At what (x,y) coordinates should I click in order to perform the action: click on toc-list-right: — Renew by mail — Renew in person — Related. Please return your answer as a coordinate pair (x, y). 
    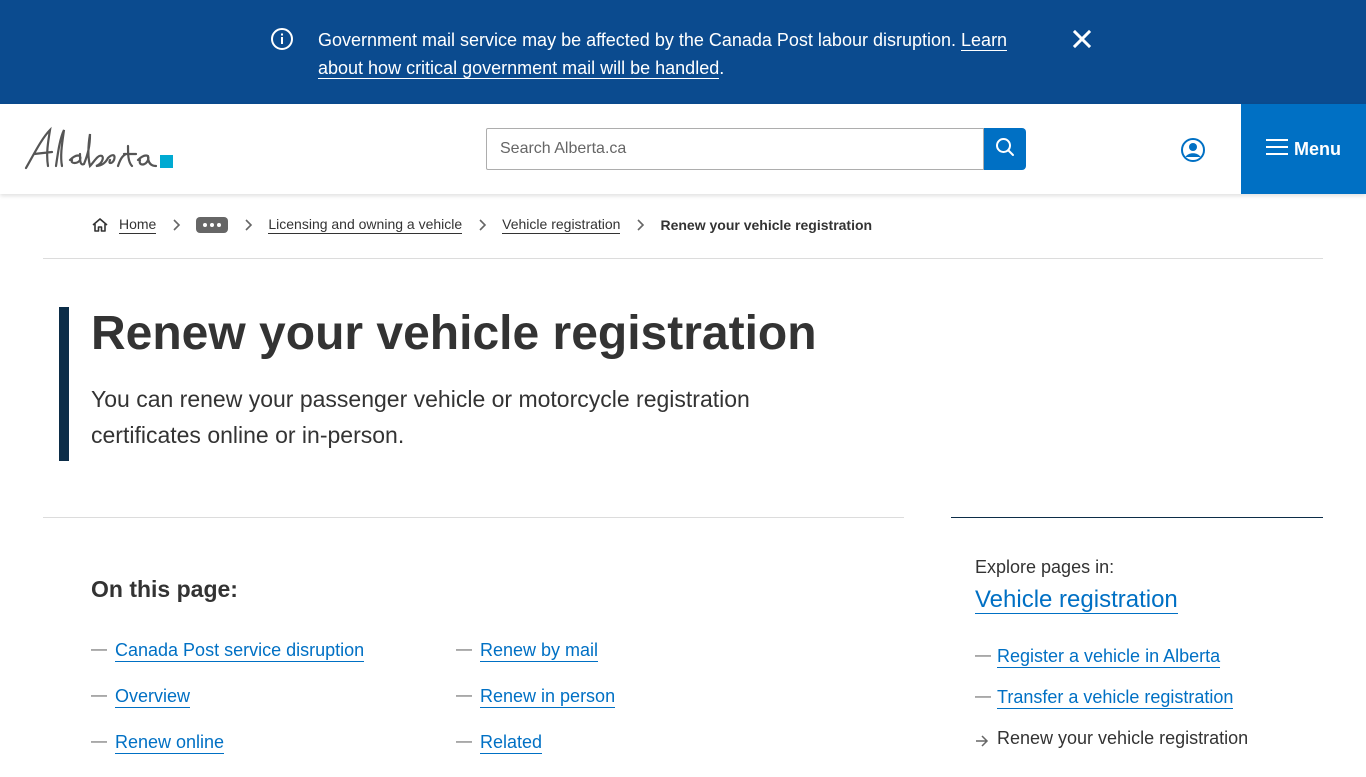
    Looking at the image, I should click on (536, 708).